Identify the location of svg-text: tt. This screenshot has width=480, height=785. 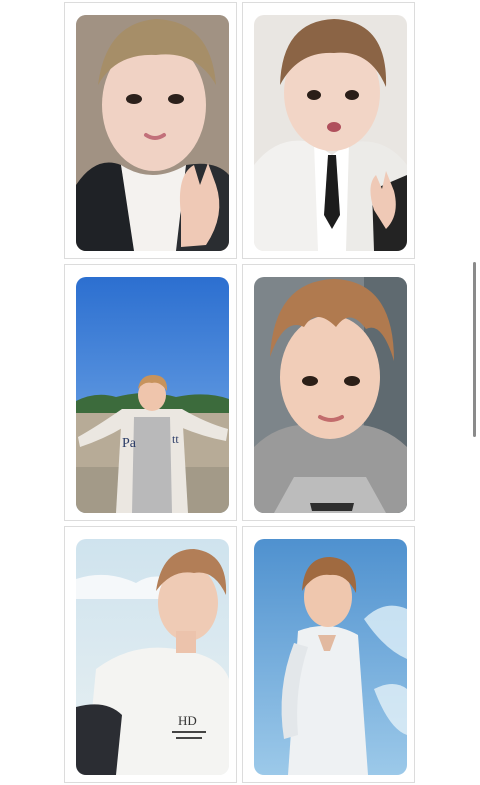
(175, 439).